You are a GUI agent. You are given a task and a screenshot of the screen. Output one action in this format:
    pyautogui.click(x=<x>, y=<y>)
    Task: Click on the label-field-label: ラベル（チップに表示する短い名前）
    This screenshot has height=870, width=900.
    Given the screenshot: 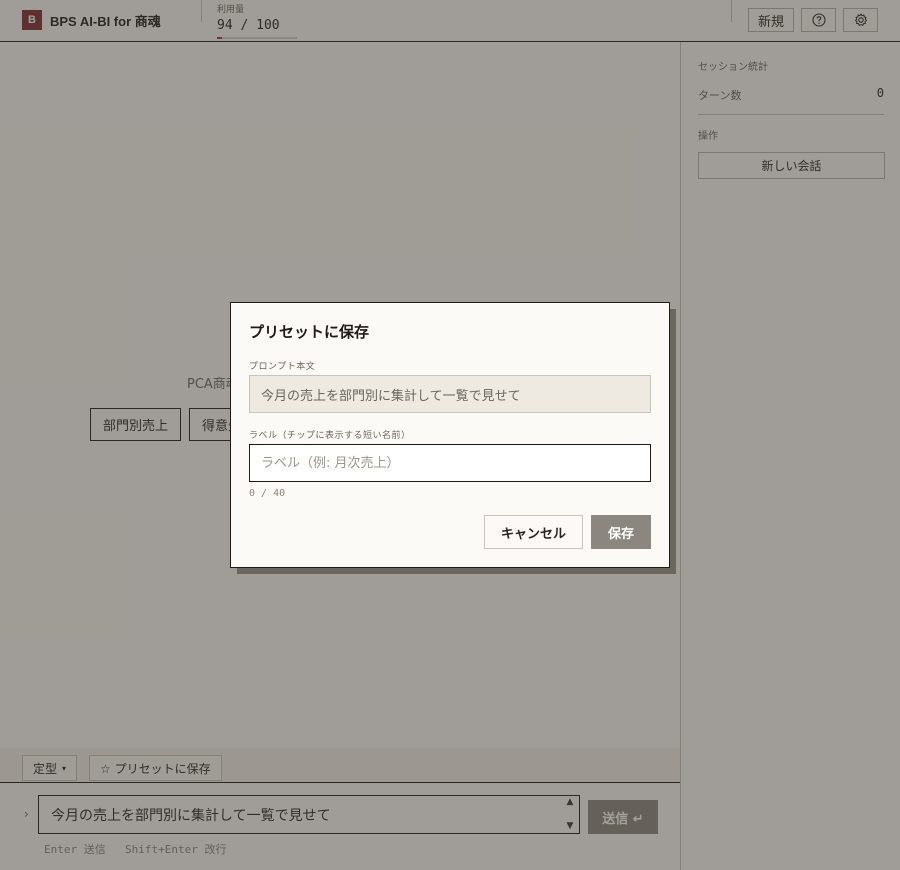 What is the action you would take?
    pyautogui.click(x=330, y=436)
    